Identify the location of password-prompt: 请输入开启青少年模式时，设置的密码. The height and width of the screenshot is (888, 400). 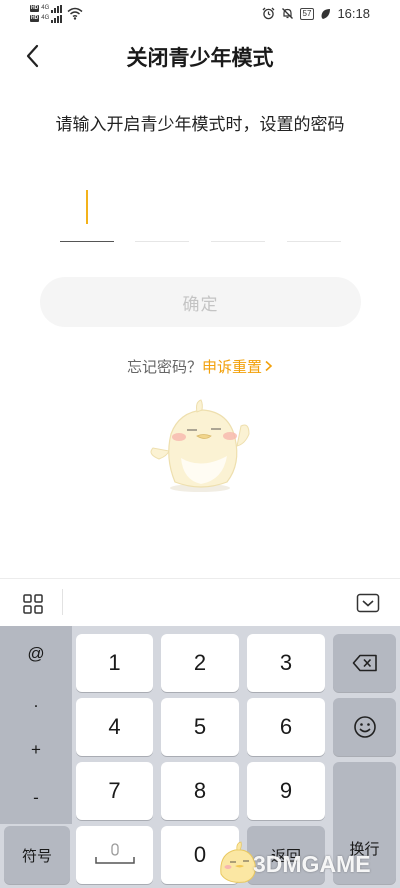
(200, 125).